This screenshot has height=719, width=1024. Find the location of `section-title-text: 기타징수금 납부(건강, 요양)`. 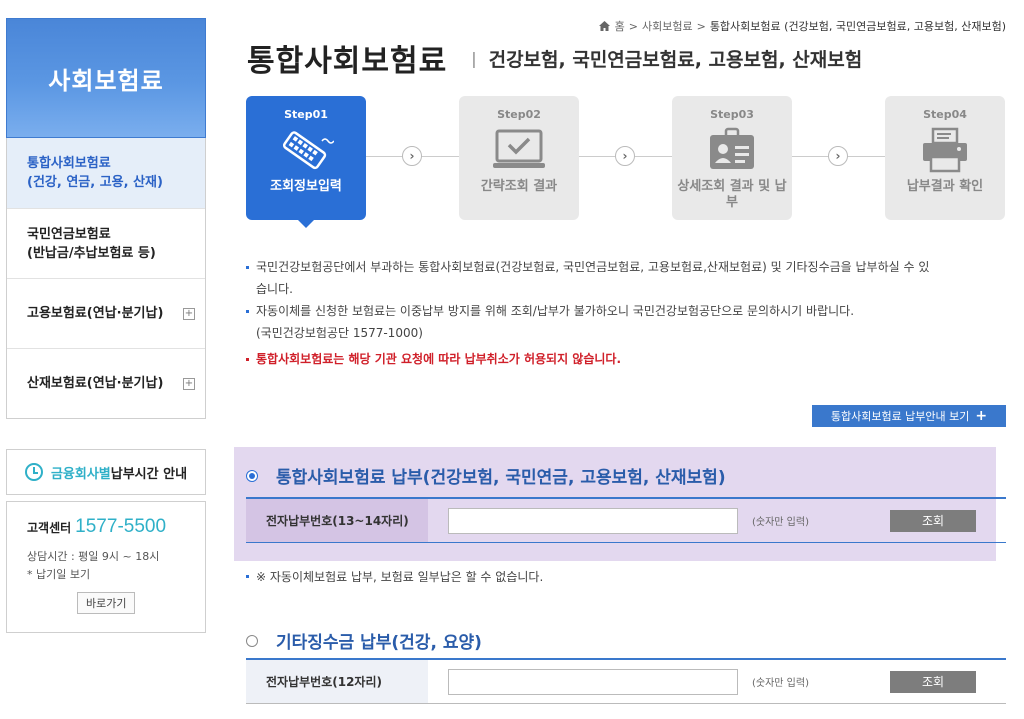

section-title-text: 기타징수금 납부(건강, 요양) is located at coordinates (379, 643).